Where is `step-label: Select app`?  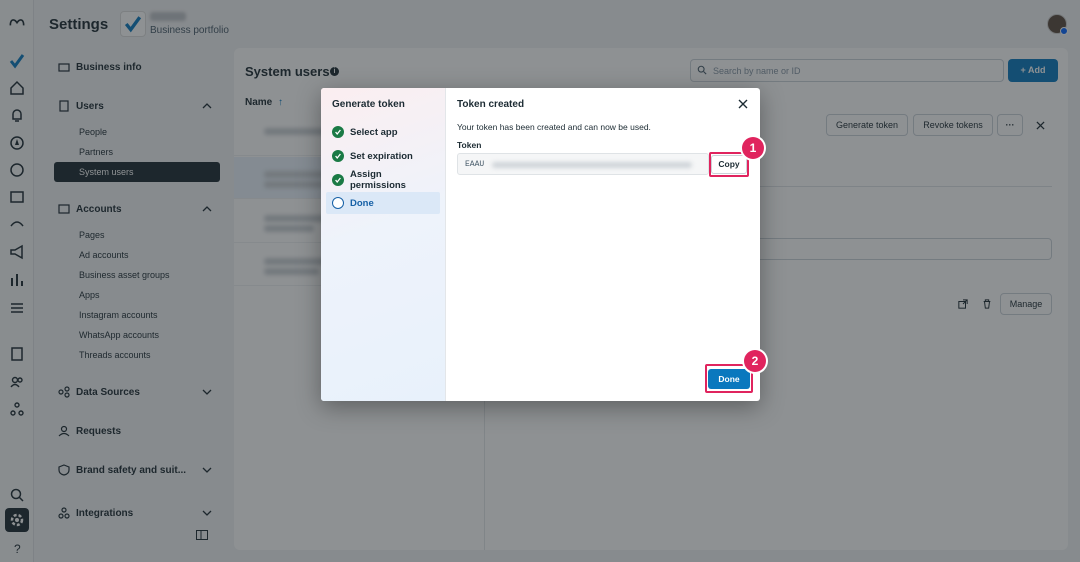
step-label: Select app is located at coordinates (374, 132).